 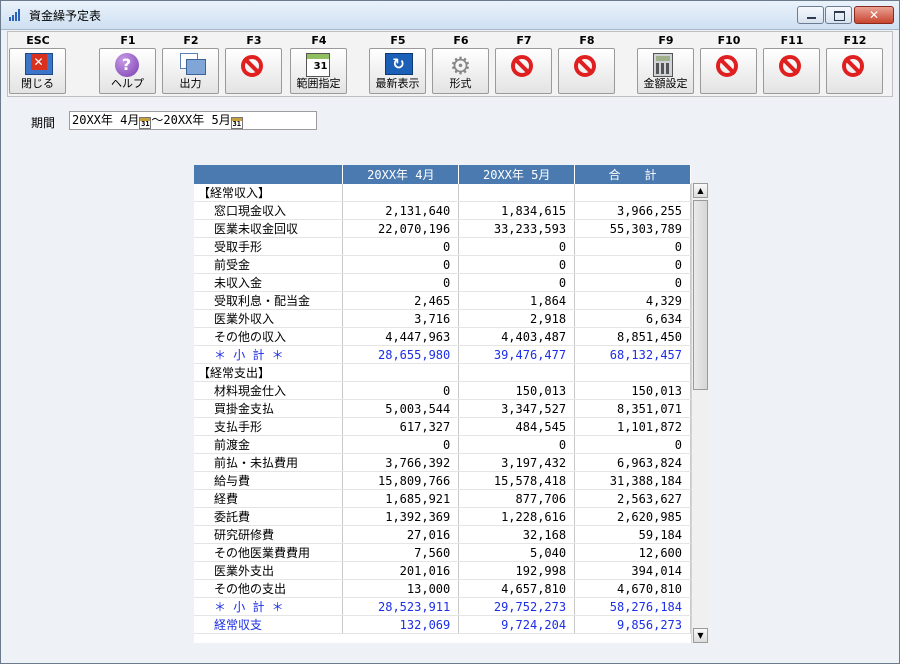 I want to click on table-row: 経費 1,685,921 877,706 2,563,627, so click(x=442, y=498).